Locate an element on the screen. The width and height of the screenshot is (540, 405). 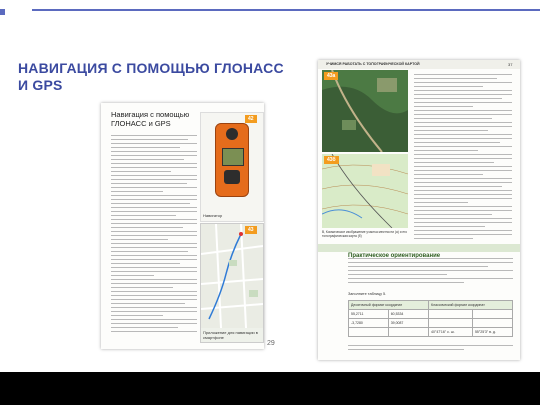
slide-title: НАВИГАЦИЯ С ПОМОЩЬЮ ГЛОНАСС И GPS is located at coordinates (151, 76).